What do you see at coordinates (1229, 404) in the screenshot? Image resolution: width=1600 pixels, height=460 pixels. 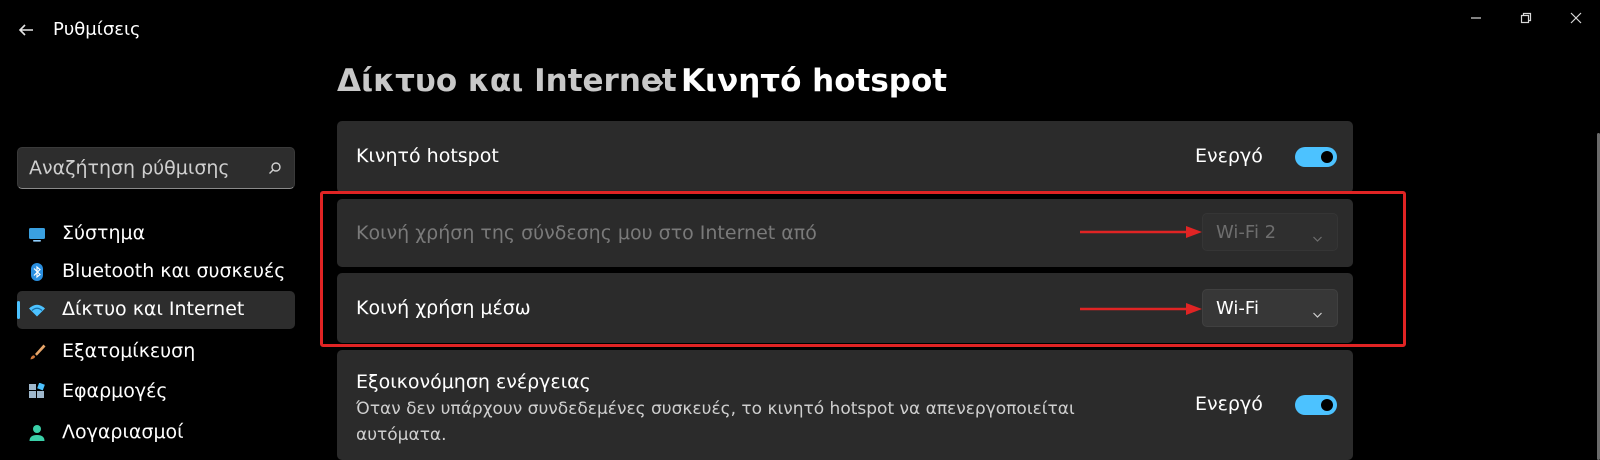 I see `power-saving-state: Ενεργό` at bounding box center [1229, 404].